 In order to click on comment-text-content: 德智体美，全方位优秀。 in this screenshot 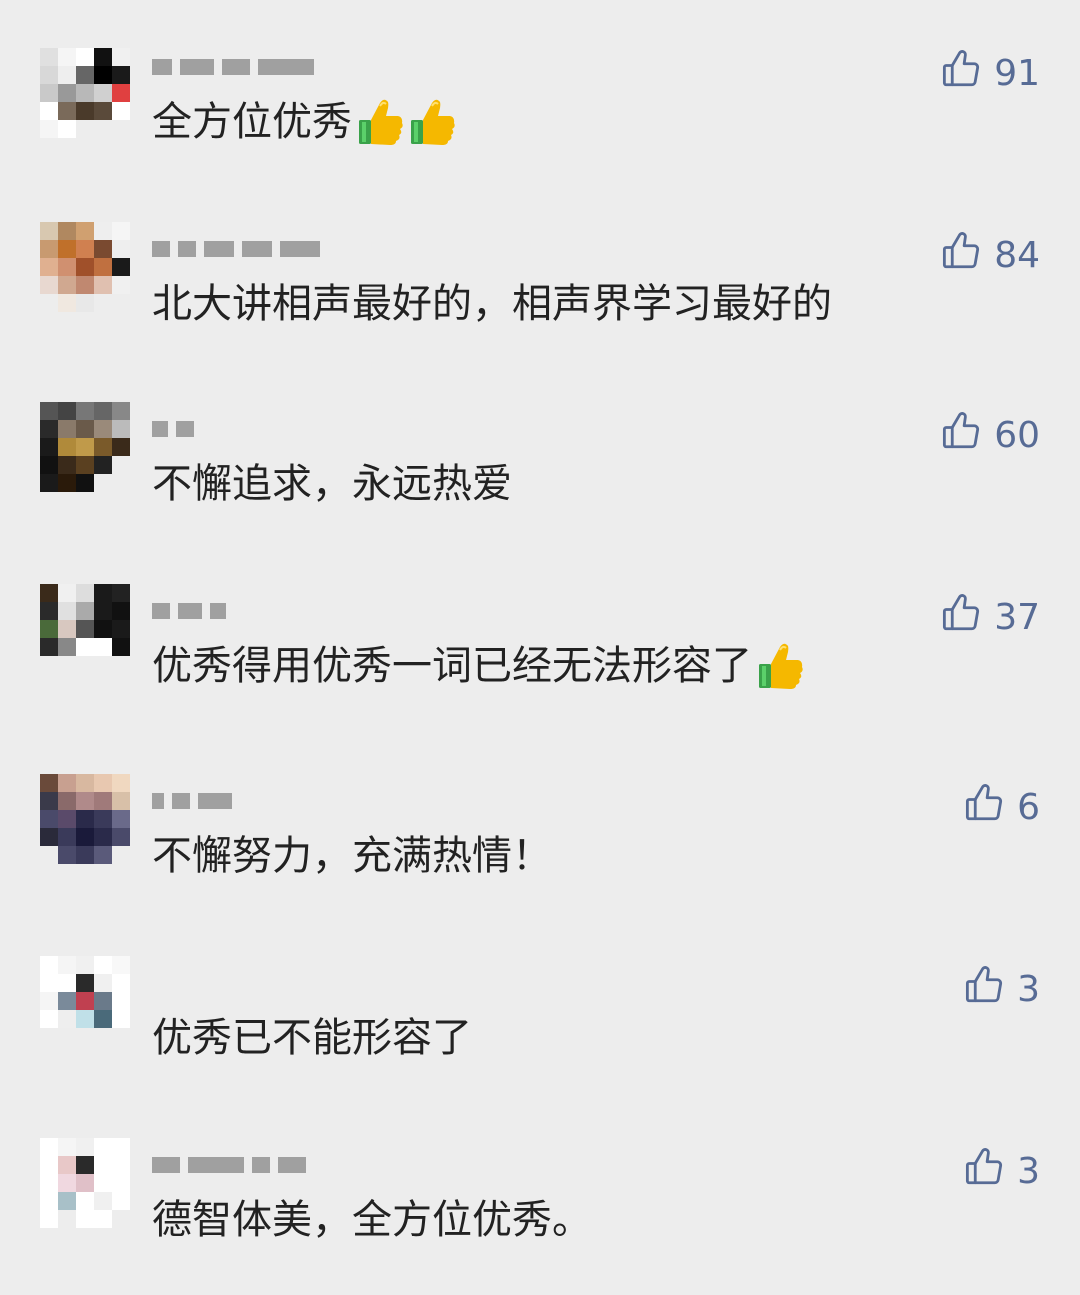, I will do `click(372, 1220)`.